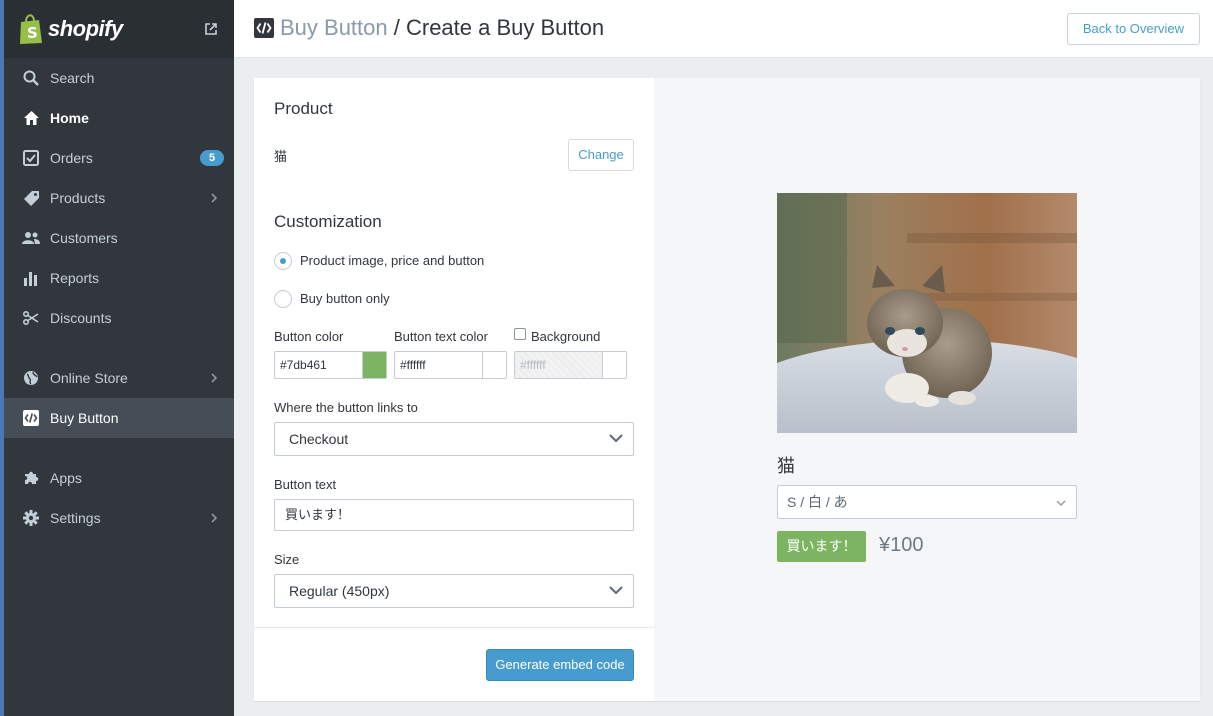 This screenshot has height=716, width=1213. What do you see at coordinates (119, 198) in the screenshot?
I see `sidebar-item-products: Products` at bounding box center [119, 198].